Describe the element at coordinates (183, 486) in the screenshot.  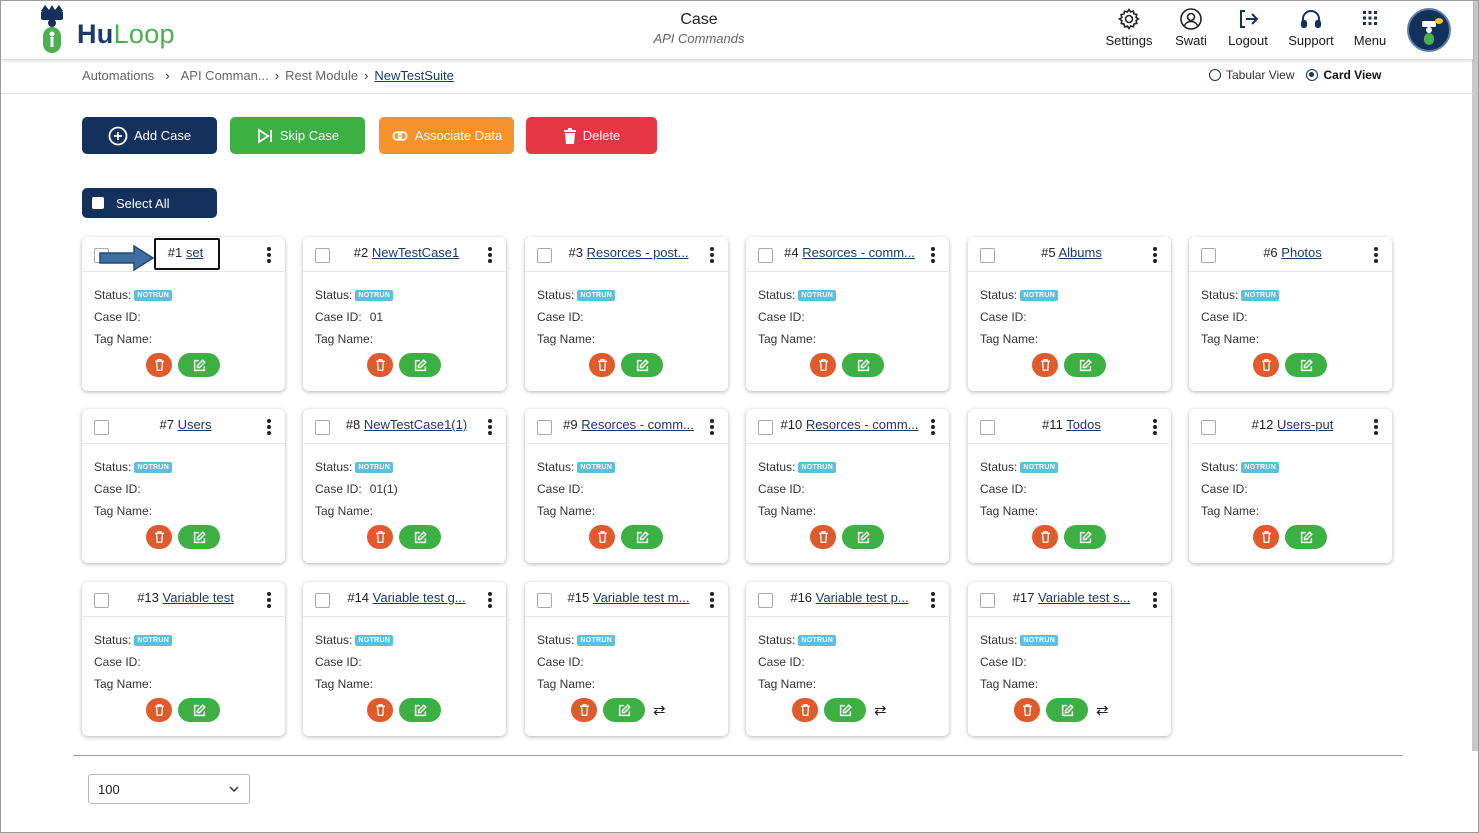
I see `case-card: #7 Users Status: NOTRUN Case ID: Tag Name:` at that location.